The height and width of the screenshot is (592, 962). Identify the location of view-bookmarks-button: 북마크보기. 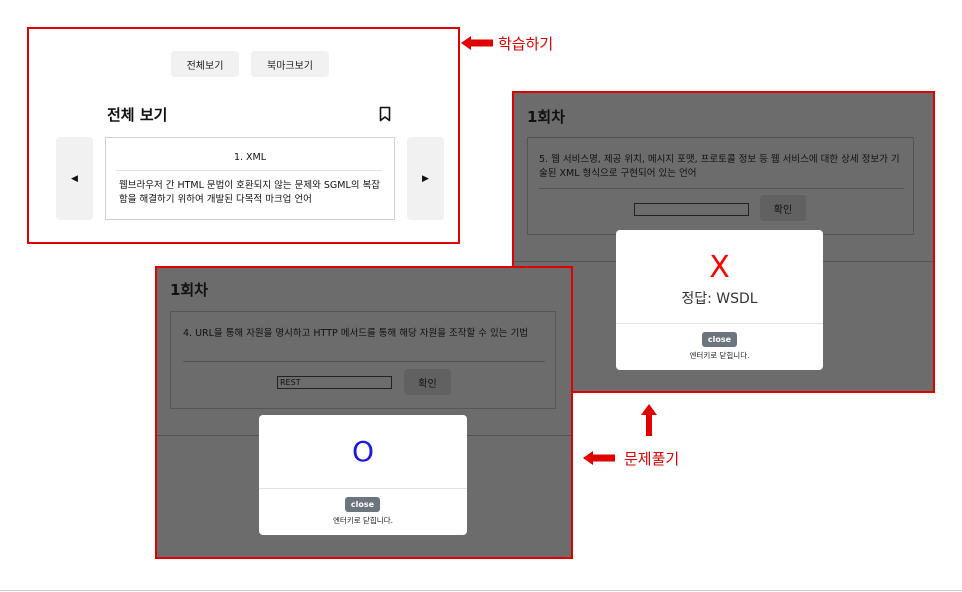
(290, 64).